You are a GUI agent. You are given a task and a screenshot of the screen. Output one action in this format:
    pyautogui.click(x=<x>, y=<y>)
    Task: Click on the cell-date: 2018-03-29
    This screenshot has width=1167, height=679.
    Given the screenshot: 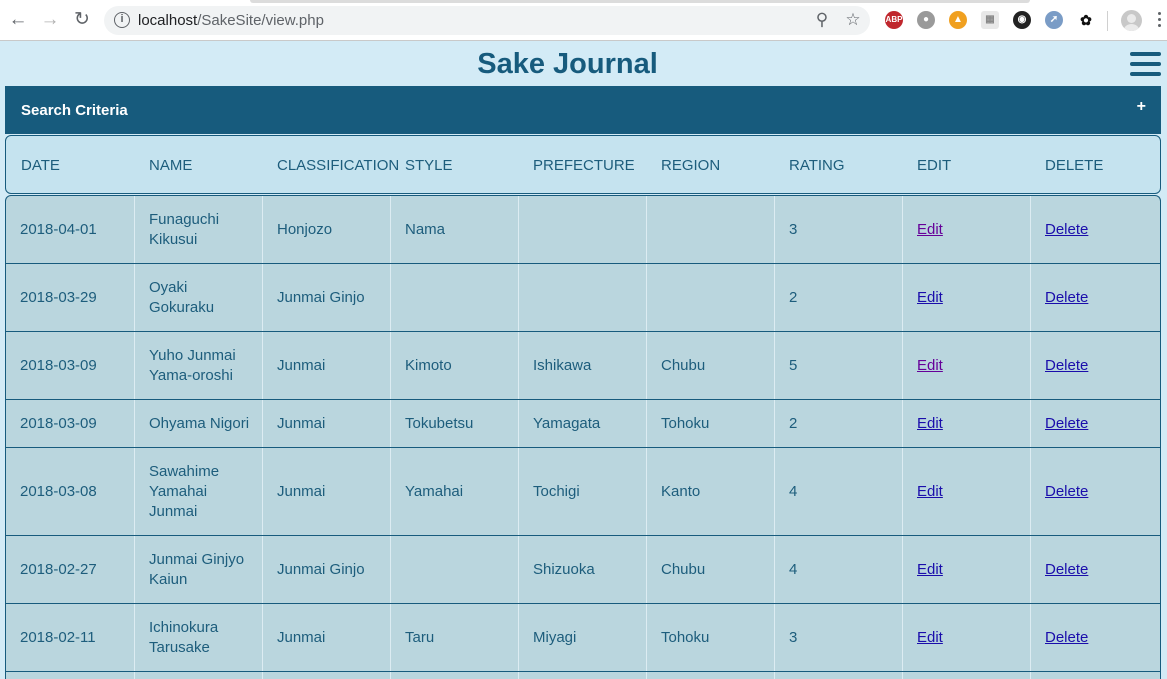 What is the action you would take?
    pyautogui.click(x=58, y=297)
    